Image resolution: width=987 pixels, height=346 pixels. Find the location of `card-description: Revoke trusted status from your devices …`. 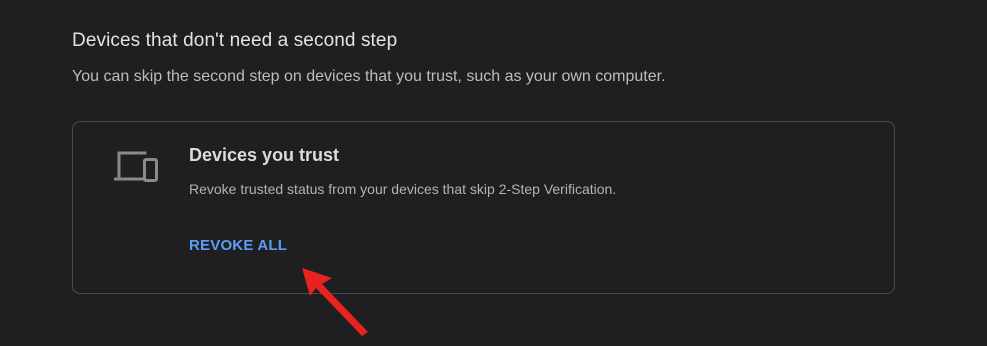

card-description: Revoke trusted status from your devices … is located at coordinates (403, 189).